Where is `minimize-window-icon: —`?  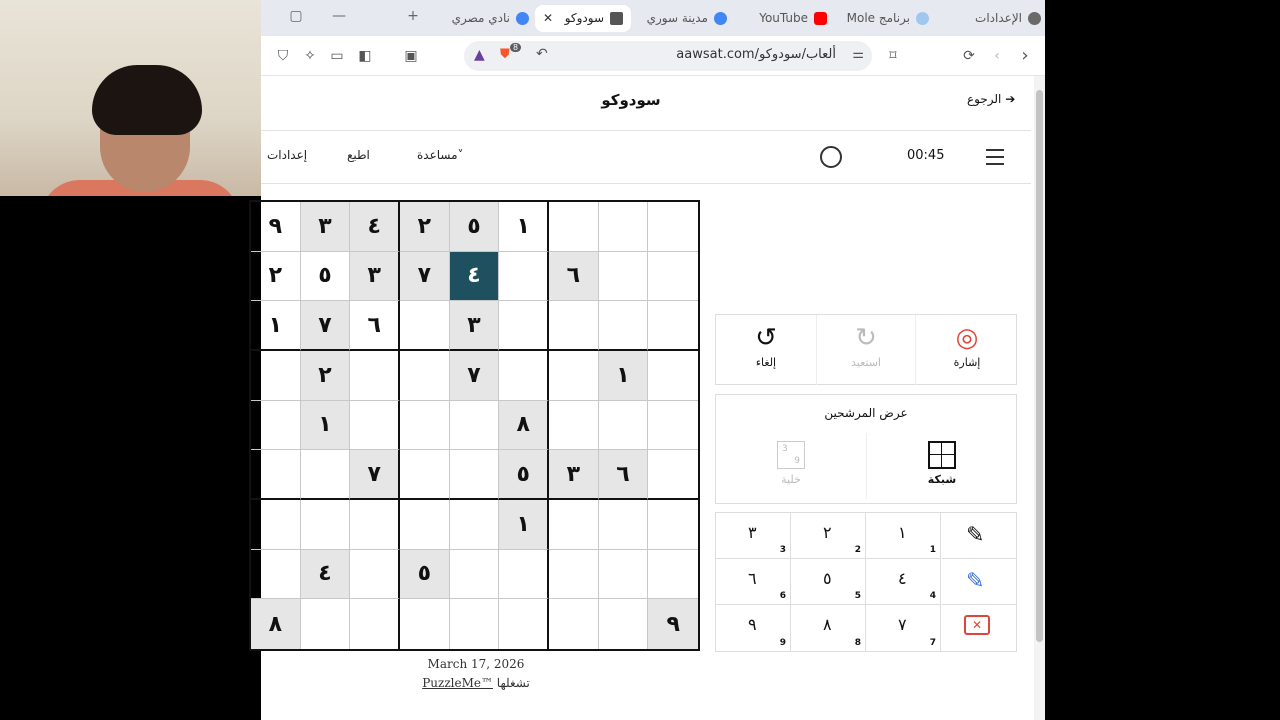
minimize-window-icon: — is located at coordinates (339, 16).